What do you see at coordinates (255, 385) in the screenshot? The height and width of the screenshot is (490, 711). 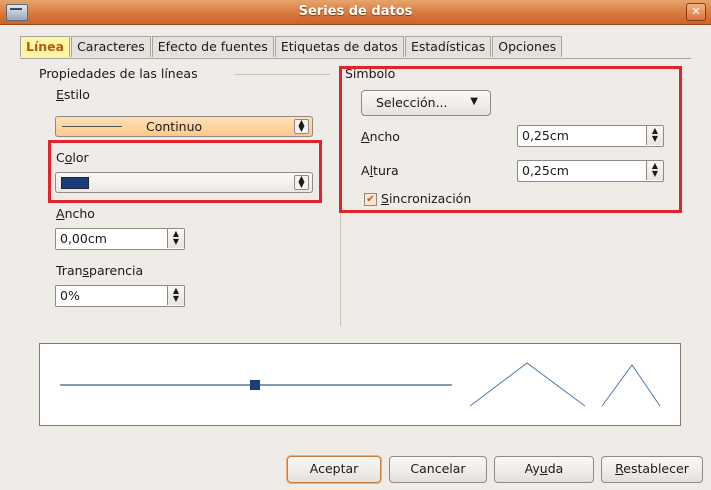 I see `preview-symbol-marker` at bounding box center [255, 385].